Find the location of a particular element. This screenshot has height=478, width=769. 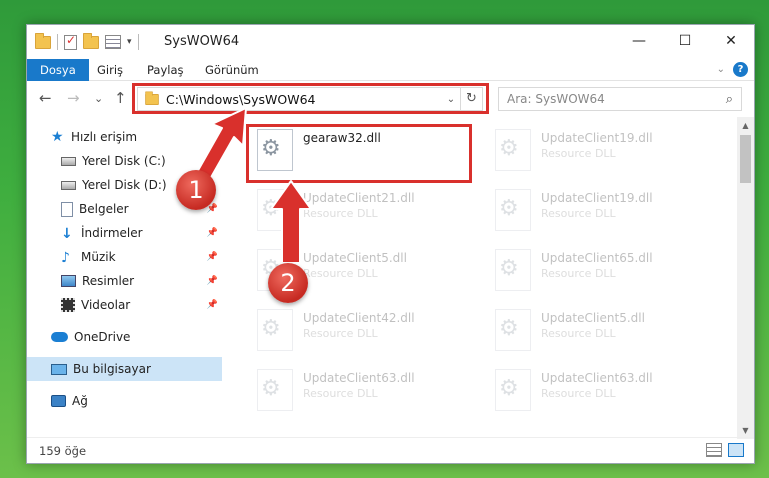

search-input: Ara: SysWOW64 is located at coordinates (556, 99).